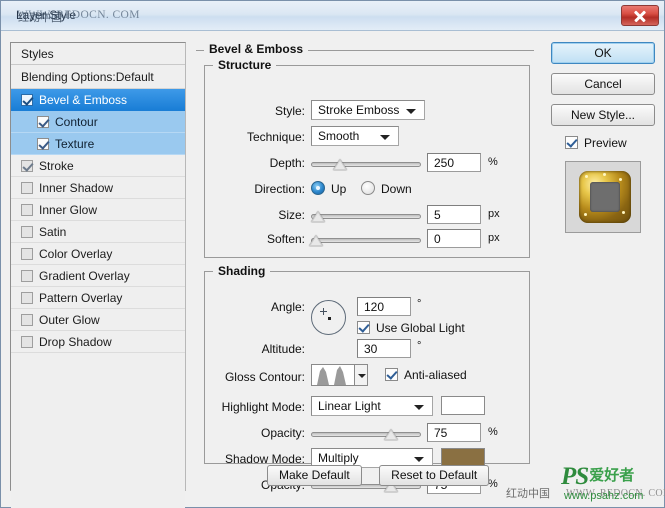 This screenshot has height=508, width=665. I want to click on footer-actions: Make Default Reset to Default, so click(384, 475).